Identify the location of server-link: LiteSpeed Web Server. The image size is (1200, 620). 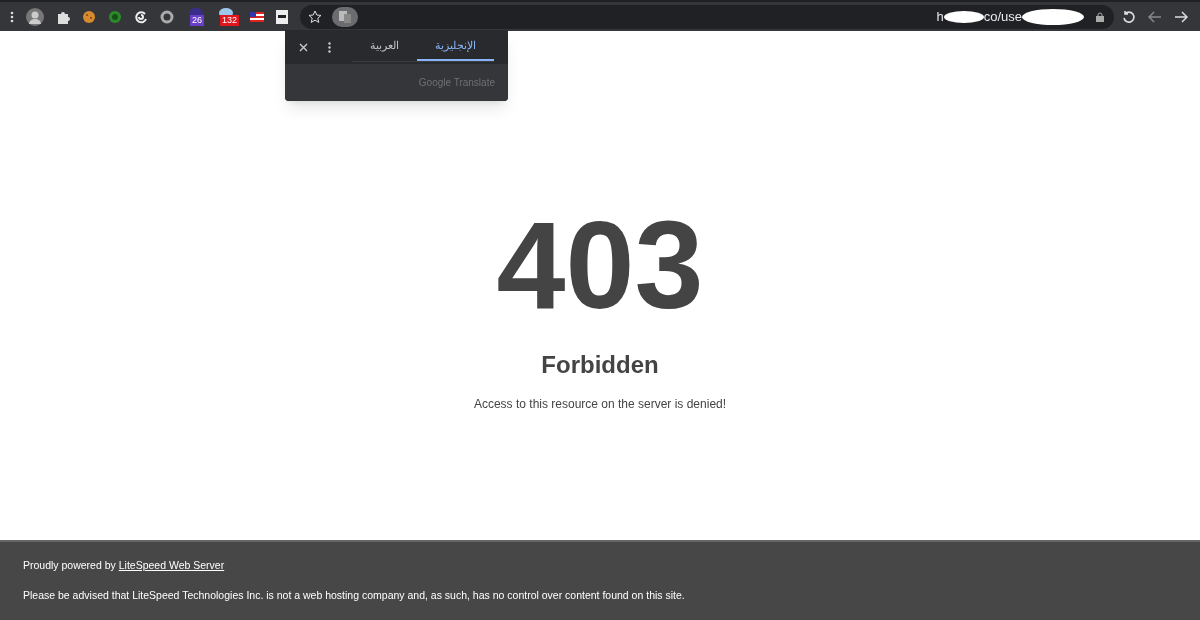
(171, 565).